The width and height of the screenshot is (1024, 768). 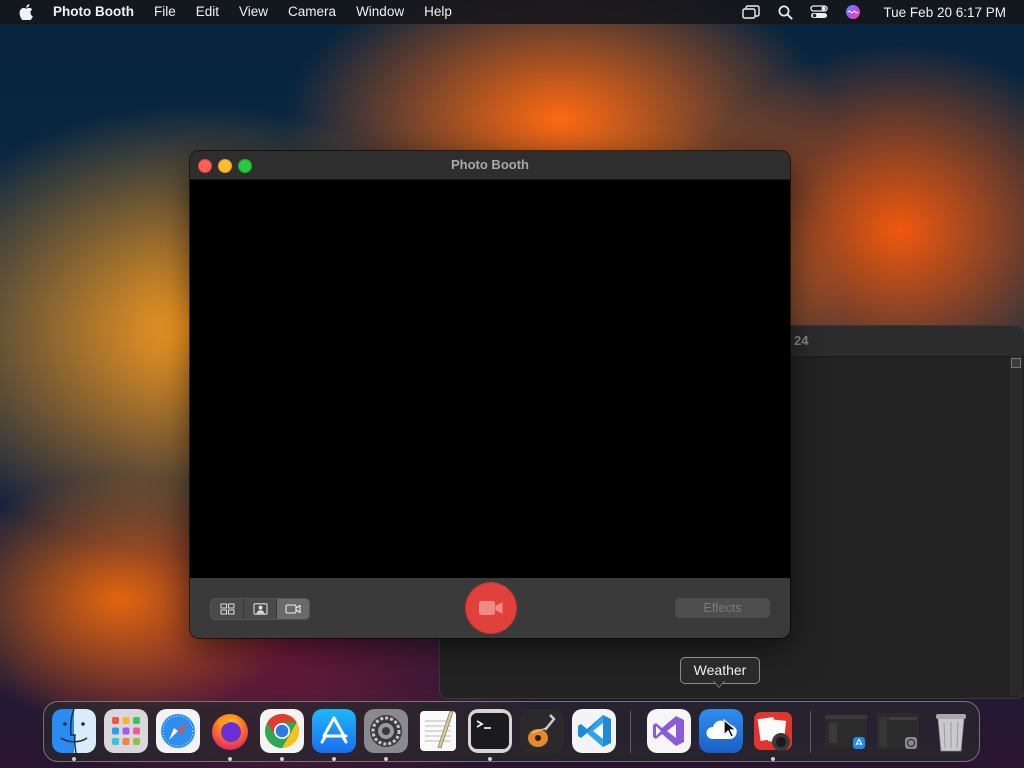 I want to click on photo-booth-titlebar: Photo Booth, so click(x=490, y=165).